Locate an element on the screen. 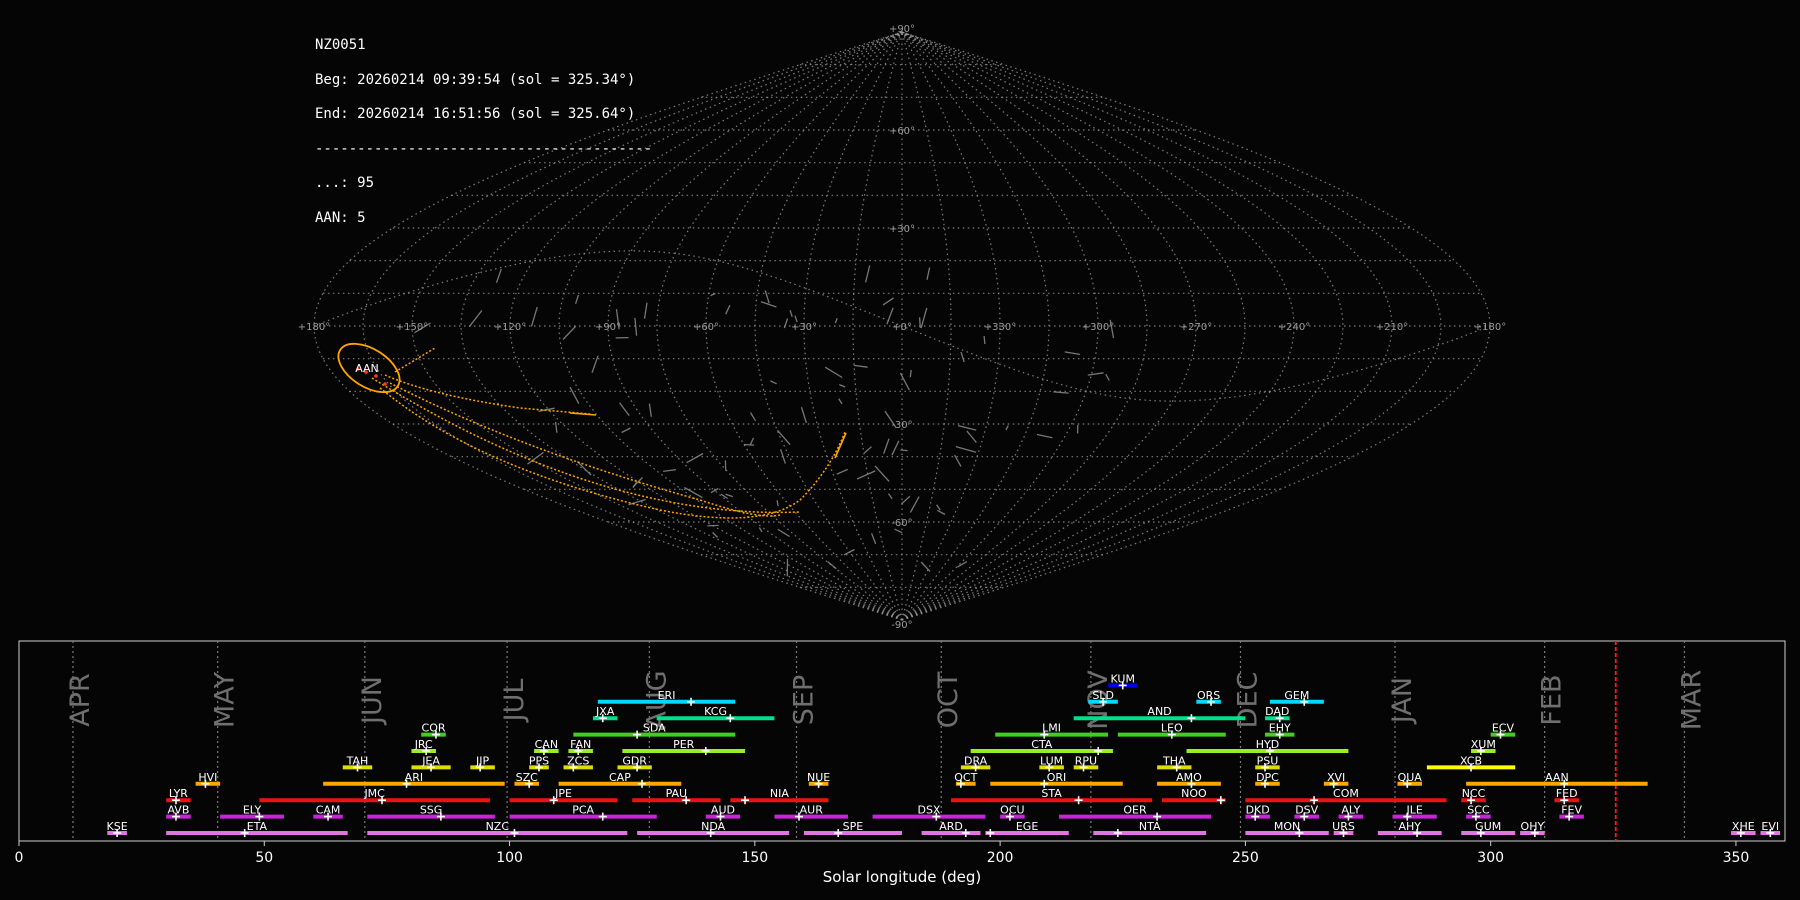  lat-label: +90° is located at coordinates (902, 29).